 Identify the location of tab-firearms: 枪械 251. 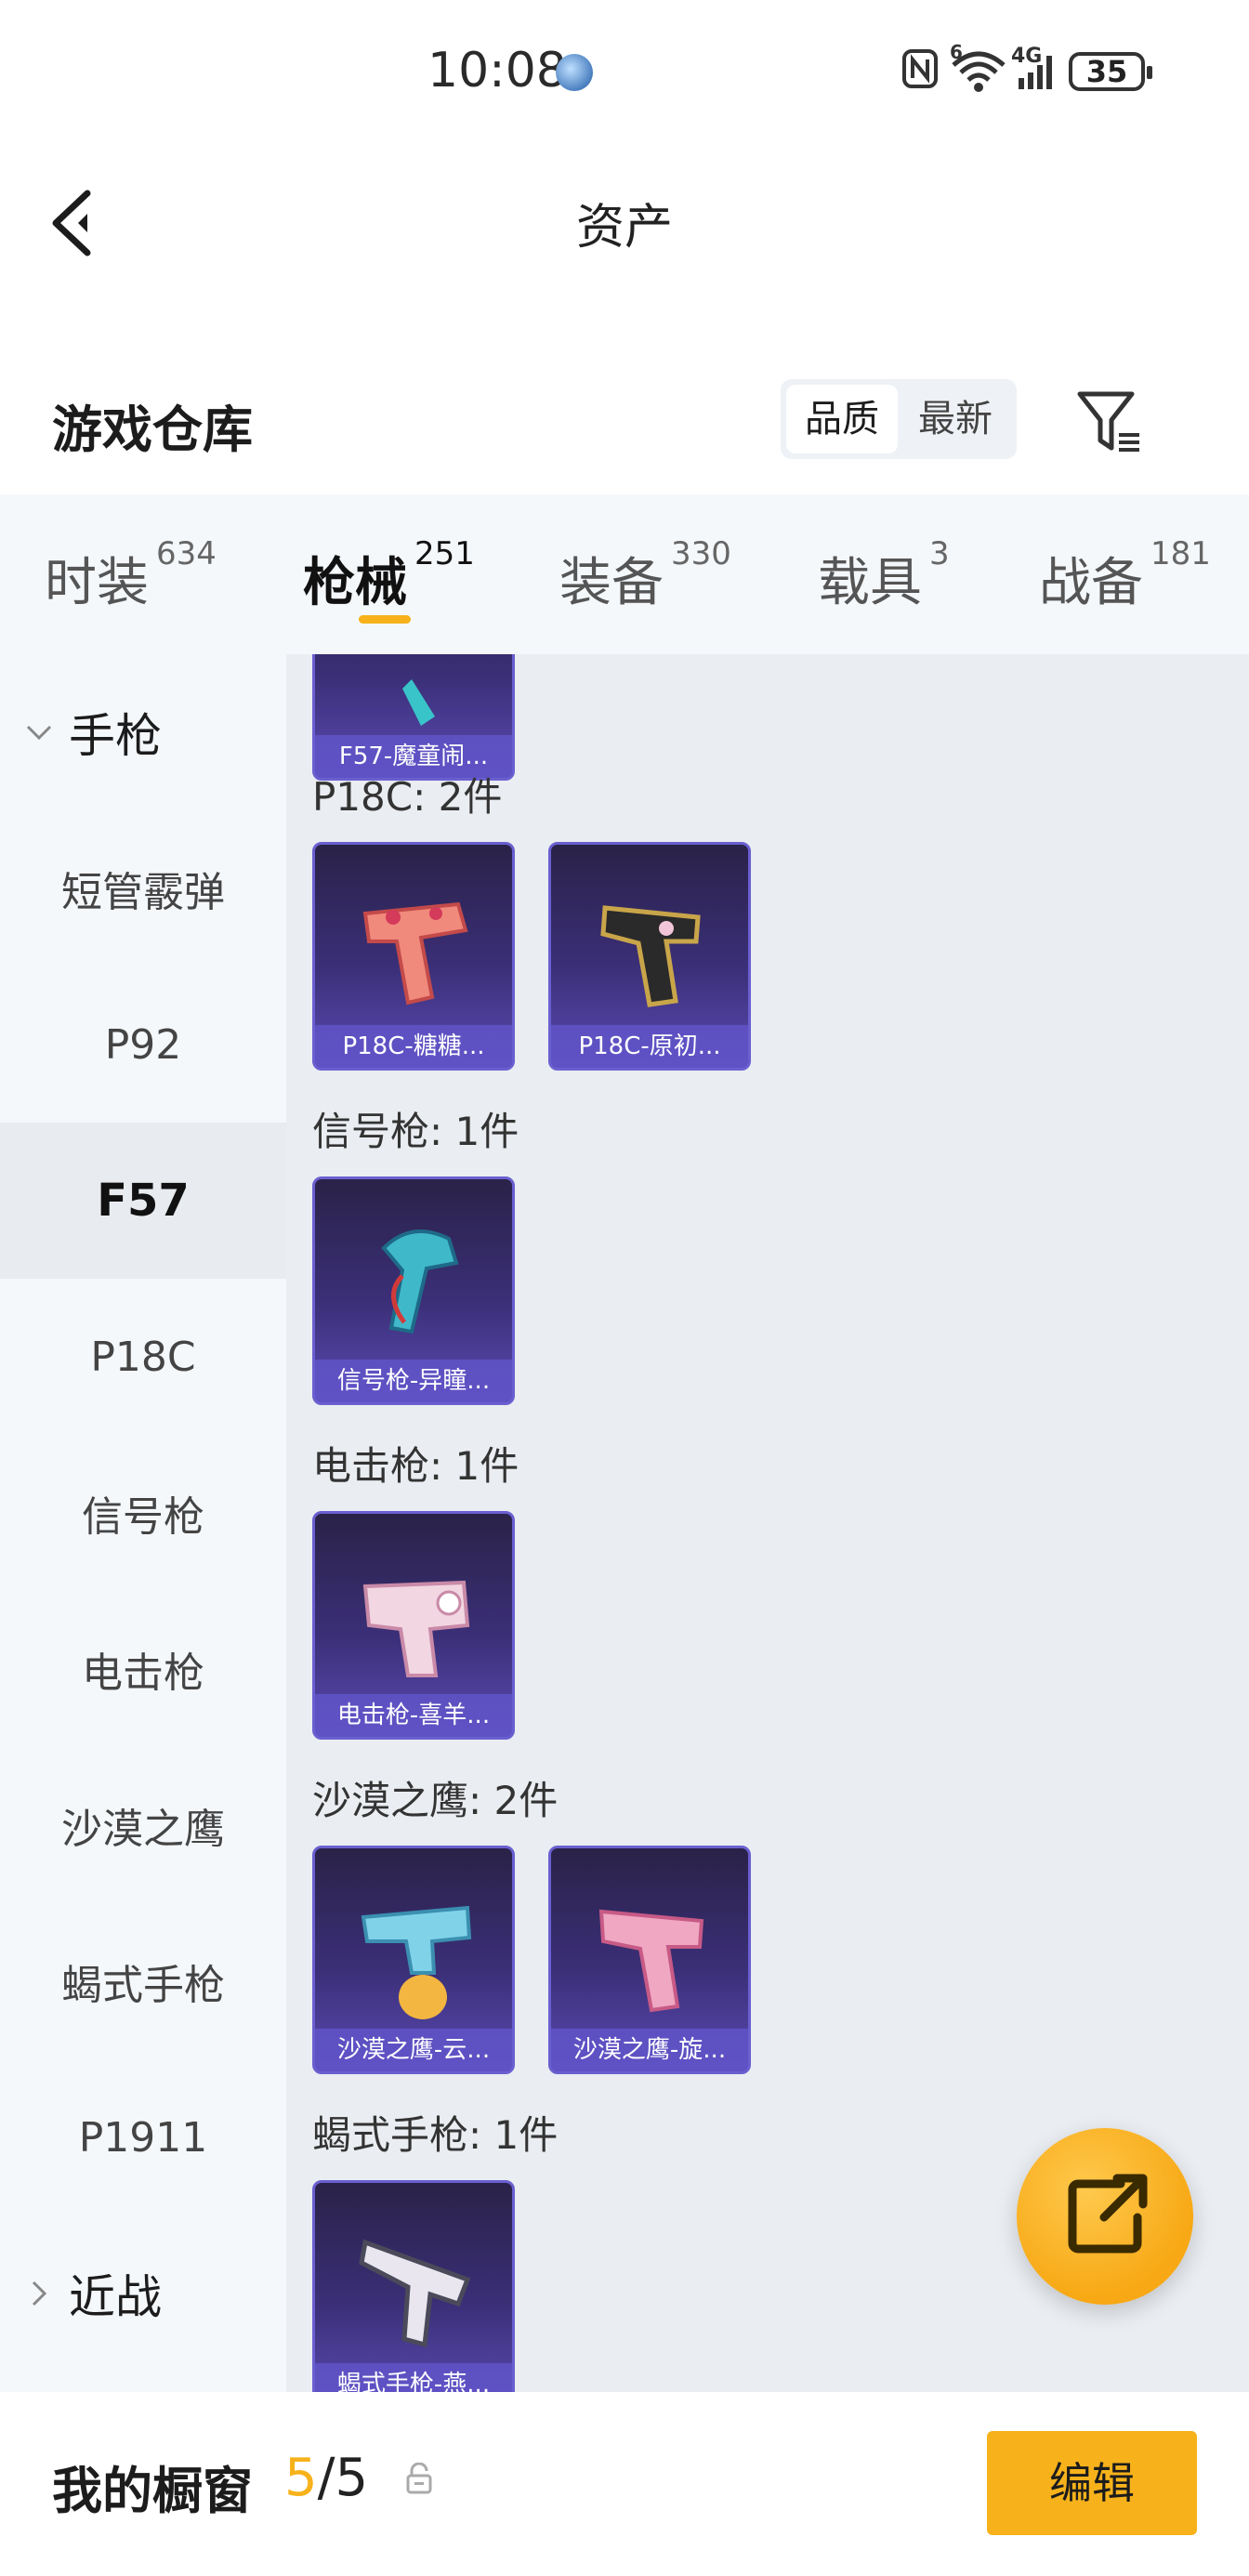
(389, 575).